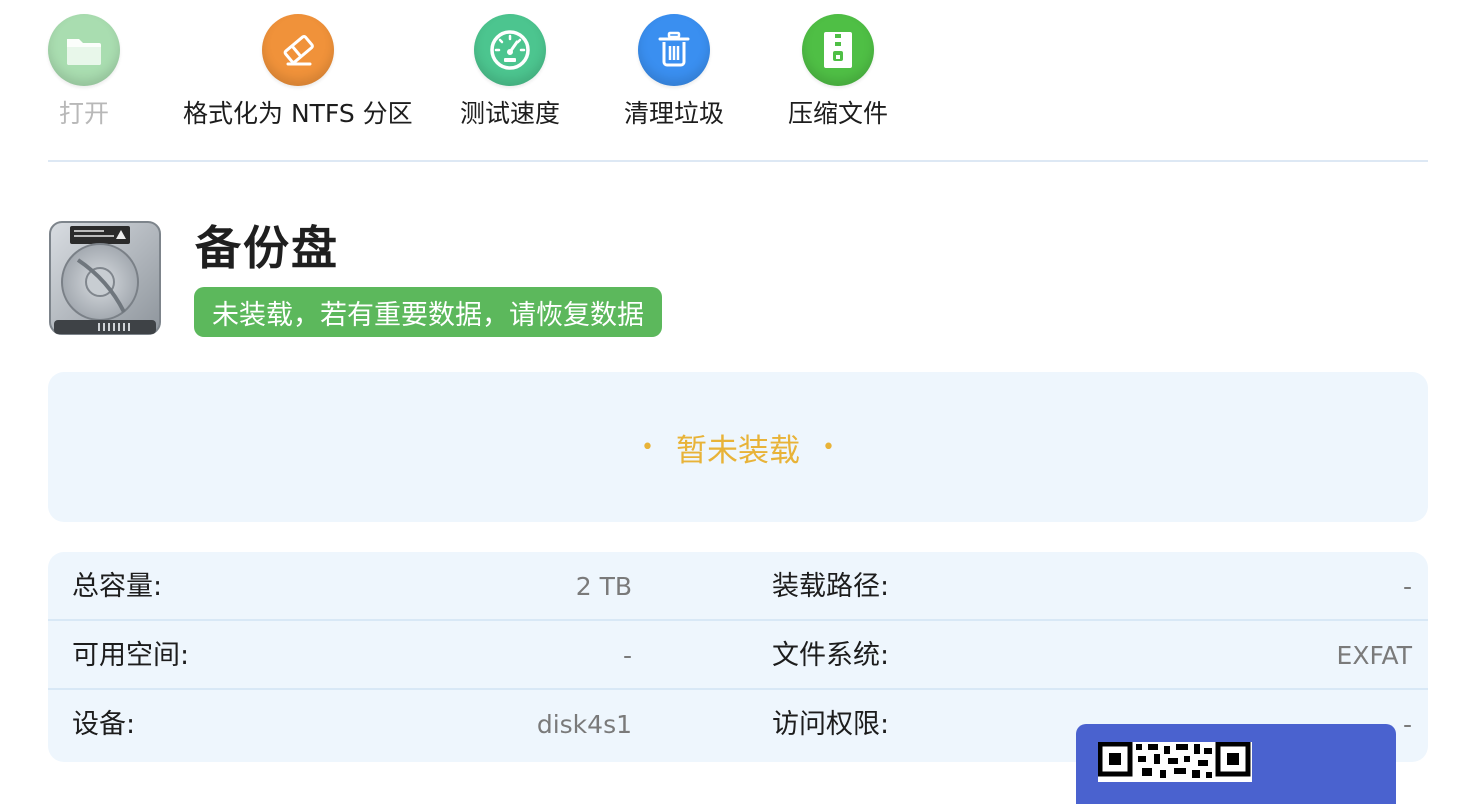  Describe the element at coordinates (84, 50) in the screenshot. I see `folder-icon` at that location.